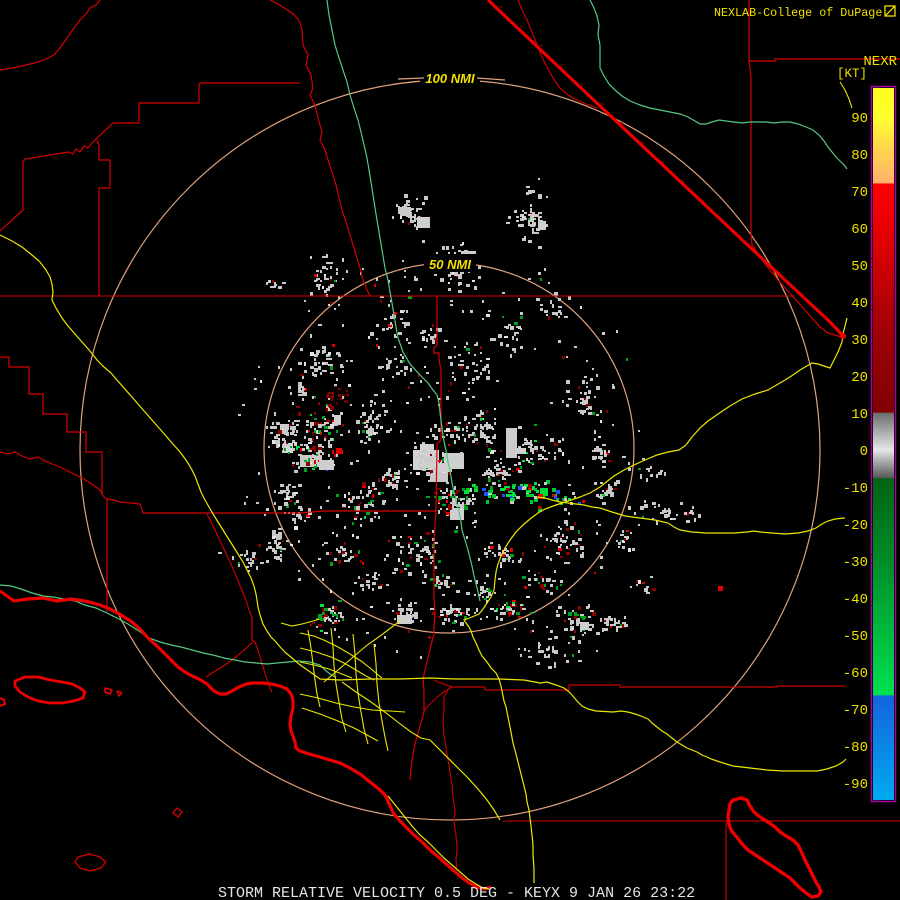 The height and width of the screenshot is (900, 900). I want to click on svg-text: -90, so click(855, 785).